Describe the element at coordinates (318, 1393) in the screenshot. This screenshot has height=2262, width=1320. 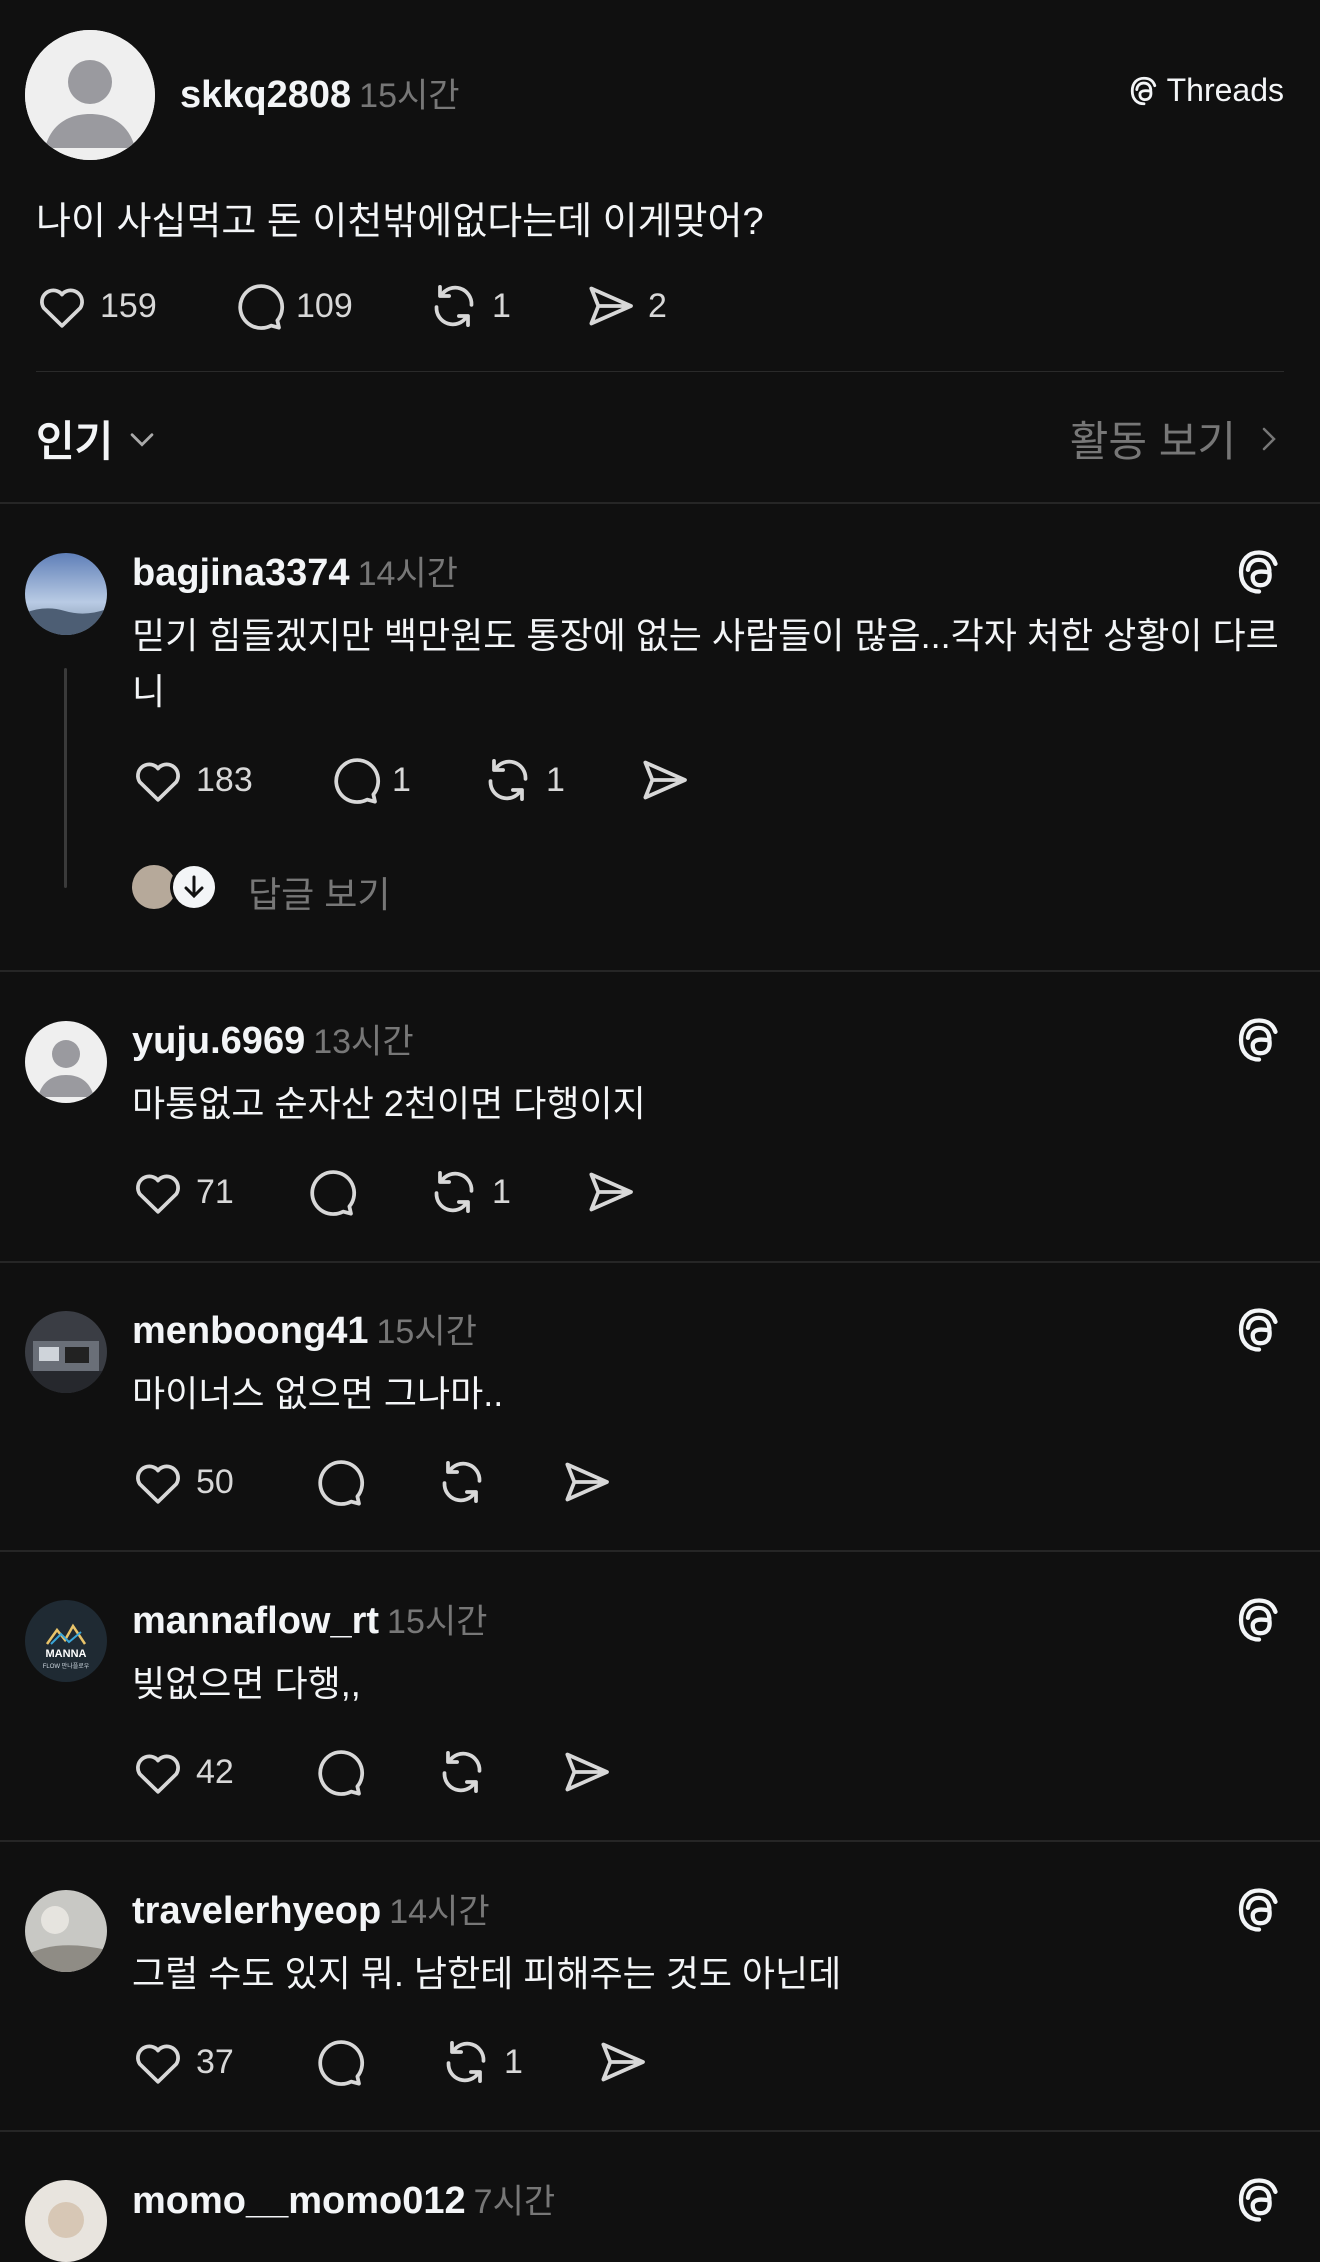
I see `comment-text: 마이너스 없으면 그나마..` at that location.